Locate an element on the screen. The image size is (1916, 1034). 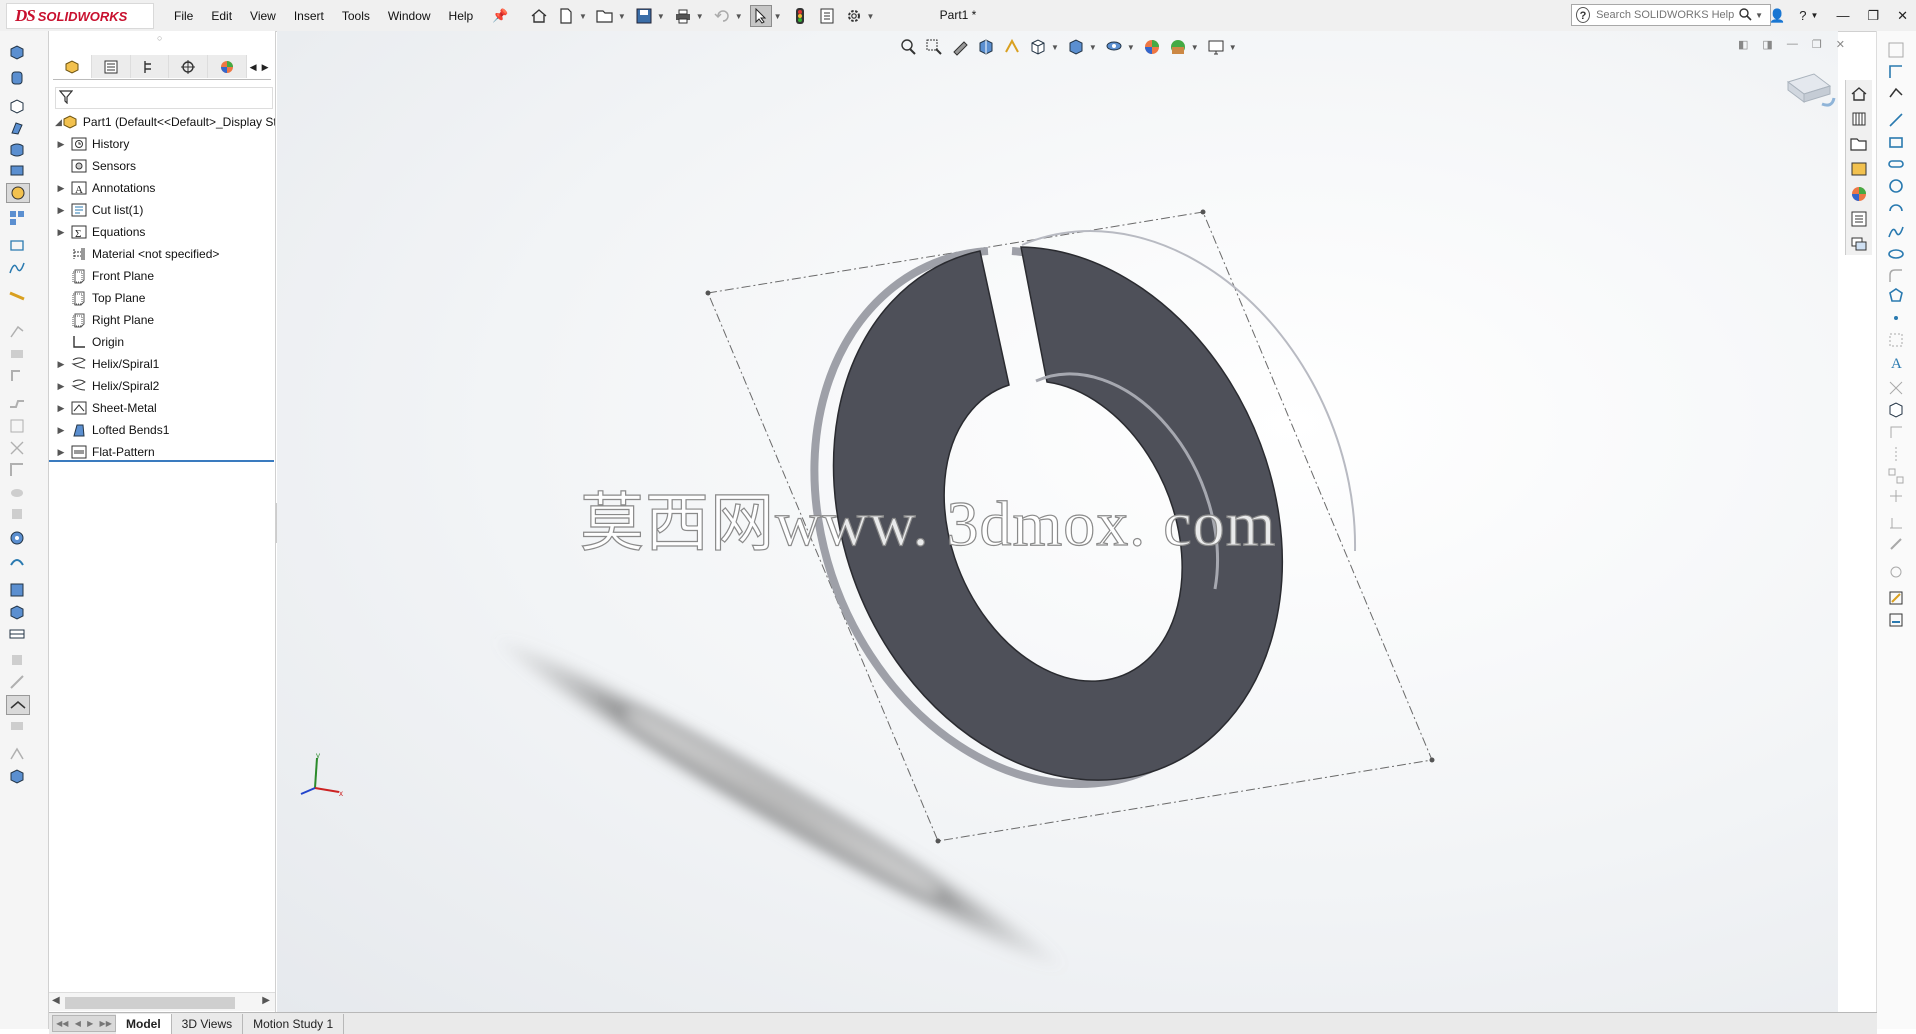
save-icon is located at coordinates (644, 16).